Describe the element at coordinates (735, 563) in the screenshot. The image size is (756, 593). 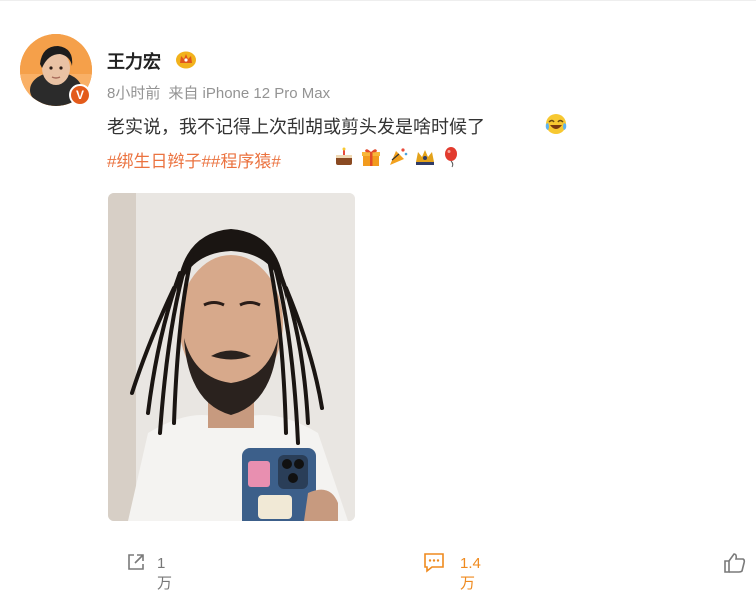
I see `thumbs-up-icon` at that location.